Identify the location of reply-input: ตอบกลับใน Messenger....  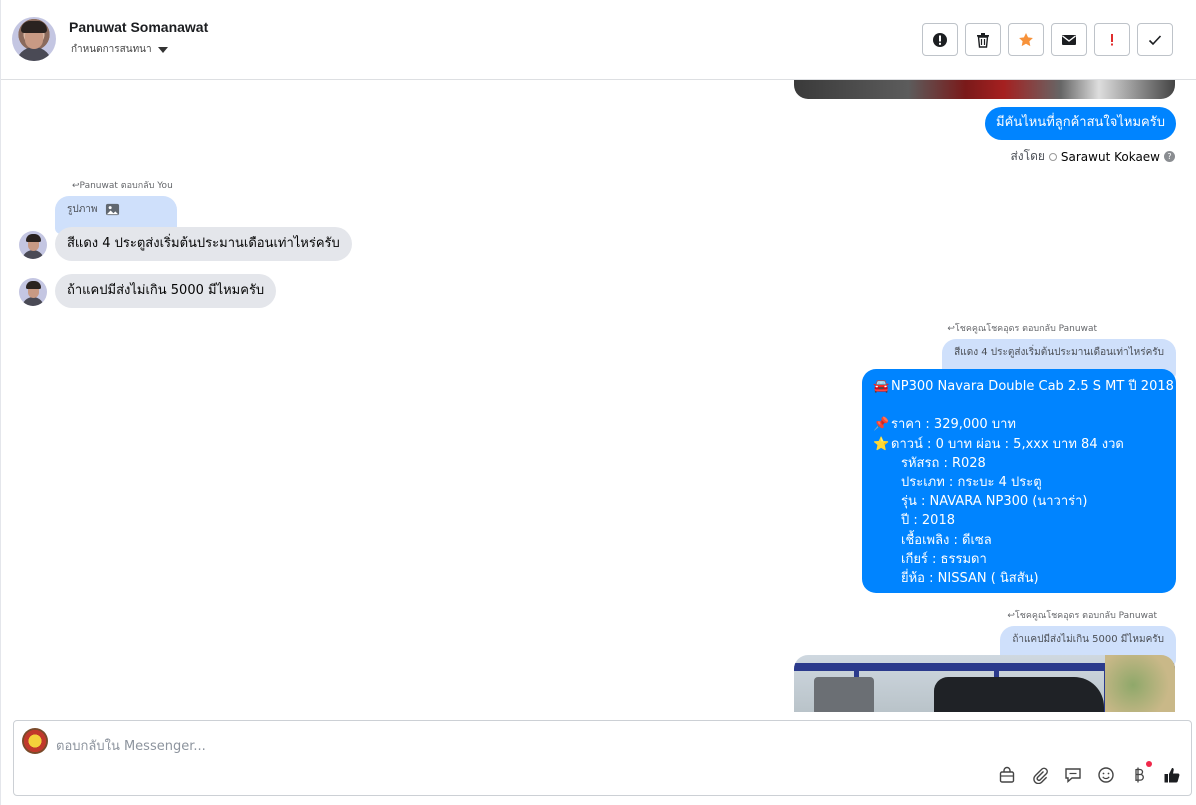
(131, 745).